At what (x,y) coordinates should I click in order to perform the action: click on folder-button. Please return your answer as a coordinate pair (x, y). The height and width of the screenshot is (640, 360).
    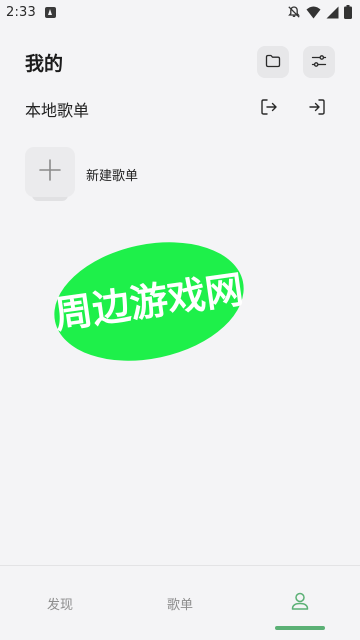
    Looking at the image, I should click on (273, 62).